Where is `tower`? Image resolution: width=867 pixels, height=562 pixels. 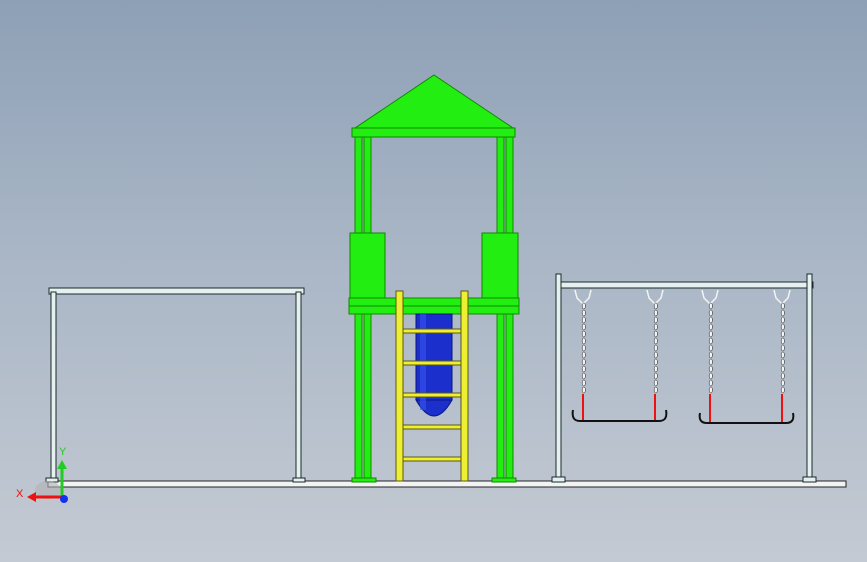
tower is located at coordinates (434, 278).